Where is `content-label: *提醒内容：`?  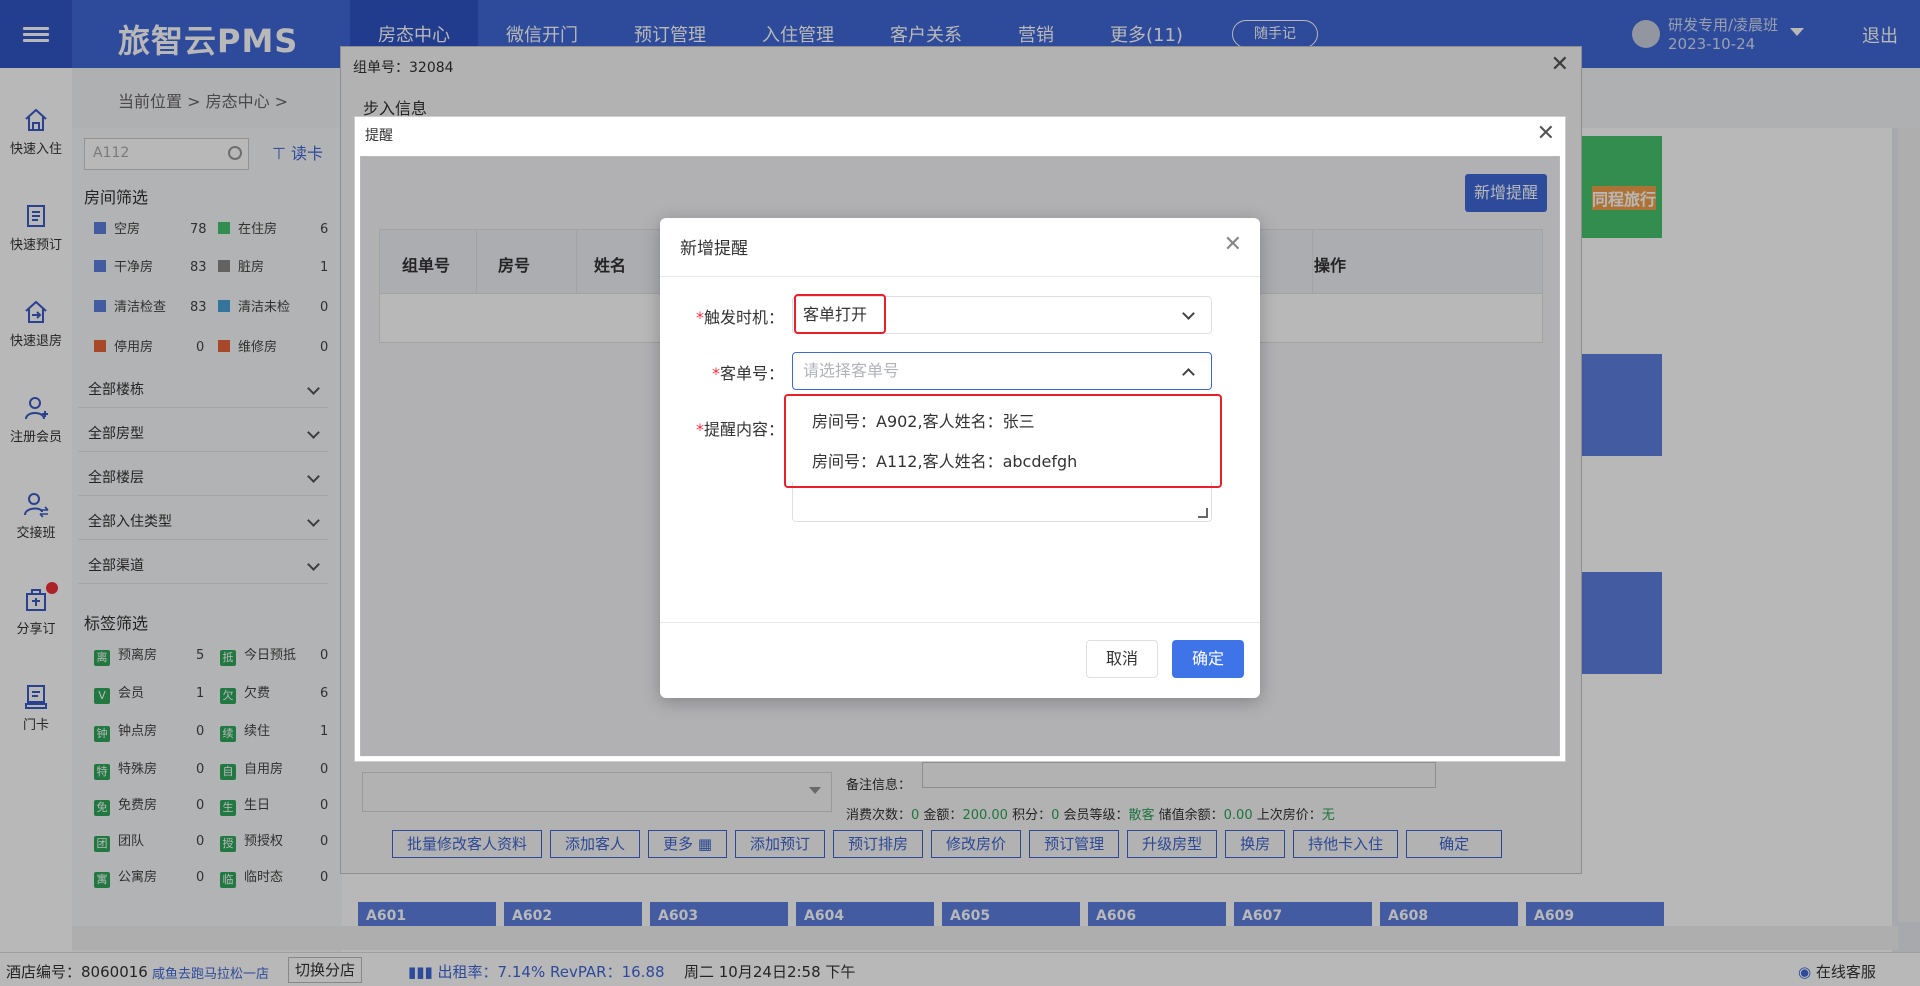 content-label: *提醒内容： is located at coordinates (724, 428).